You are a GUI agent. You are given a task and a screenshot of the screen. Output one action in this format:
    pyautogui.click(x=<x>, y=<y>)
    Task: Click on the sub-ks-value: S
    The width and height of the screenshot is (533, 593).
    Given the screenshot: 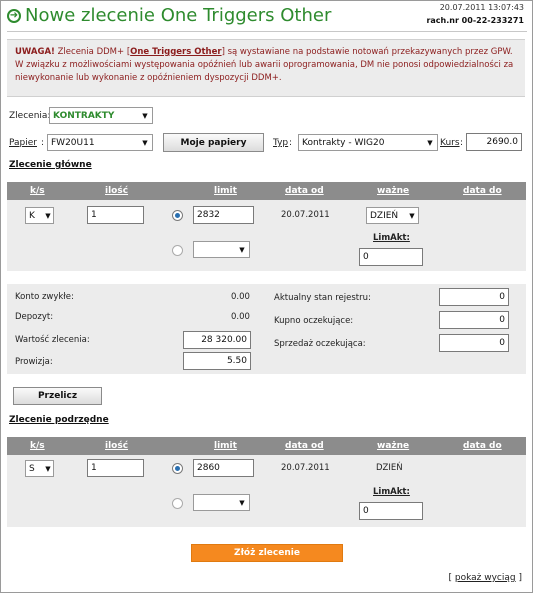 What is the action you would take?
    pyautogui.click(x=32, y=468)
    